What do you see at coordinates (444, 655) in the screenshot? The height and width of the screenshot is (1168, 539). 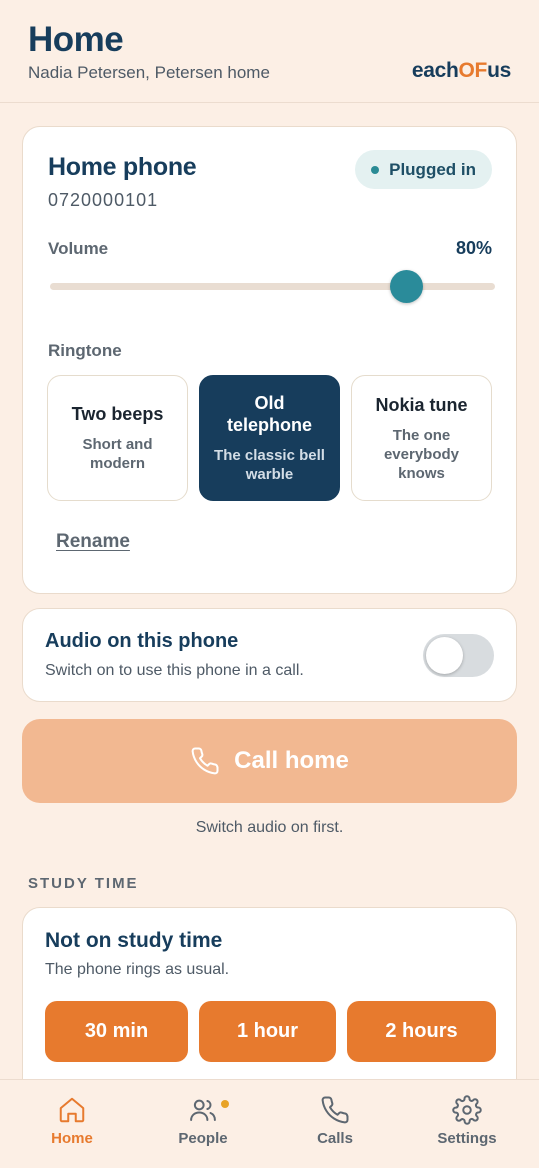 I see `toggle-knob` at bounding box center [444, 655].